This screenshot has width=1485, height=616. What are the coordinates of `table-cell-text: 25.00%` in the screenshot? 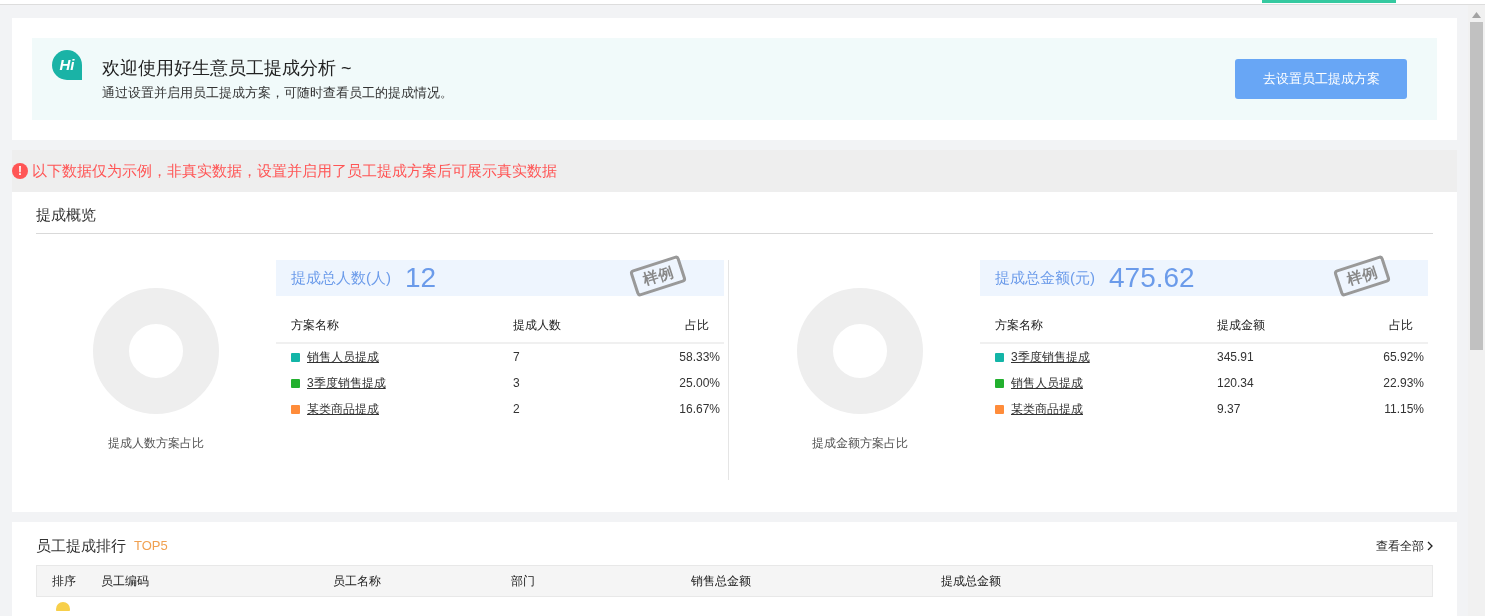 It's located at (699, 383).